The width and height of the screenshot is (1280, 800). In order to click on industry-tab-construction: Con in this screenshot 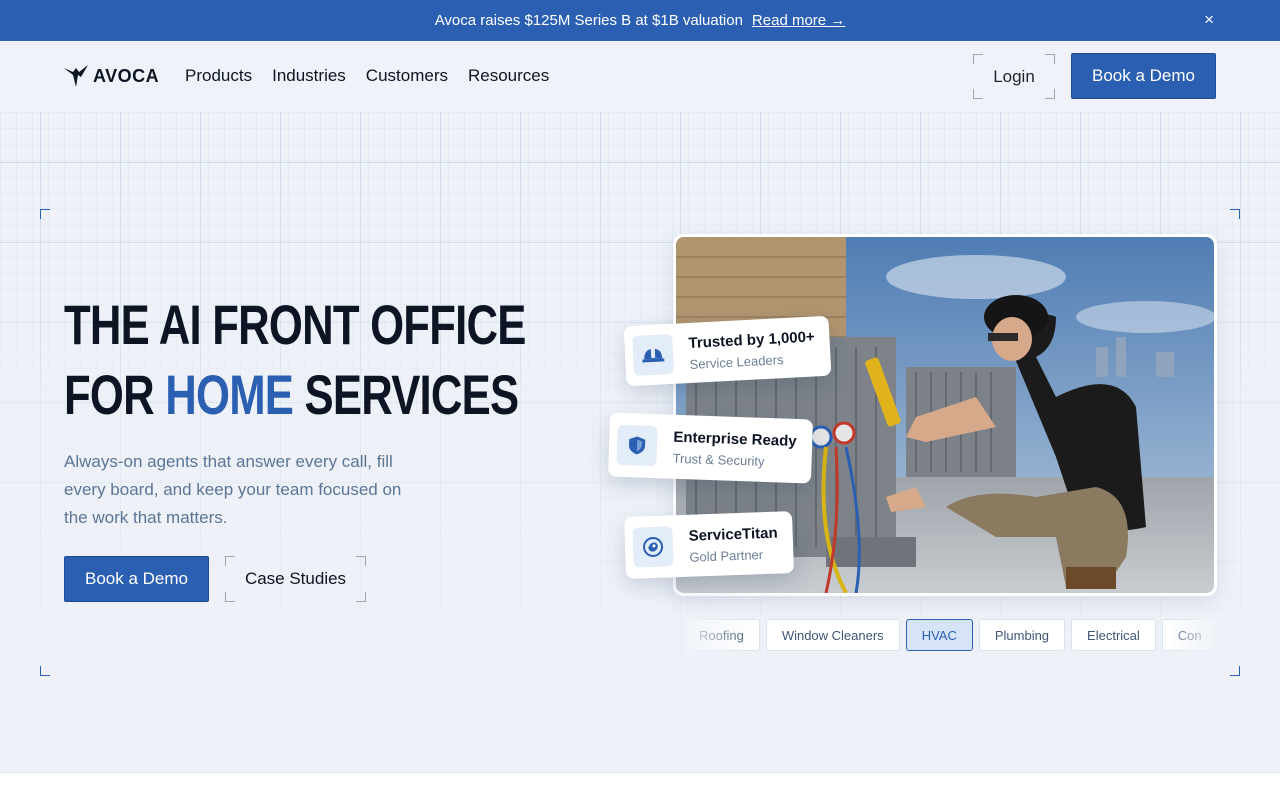, I will do `click(1187, 635)`.